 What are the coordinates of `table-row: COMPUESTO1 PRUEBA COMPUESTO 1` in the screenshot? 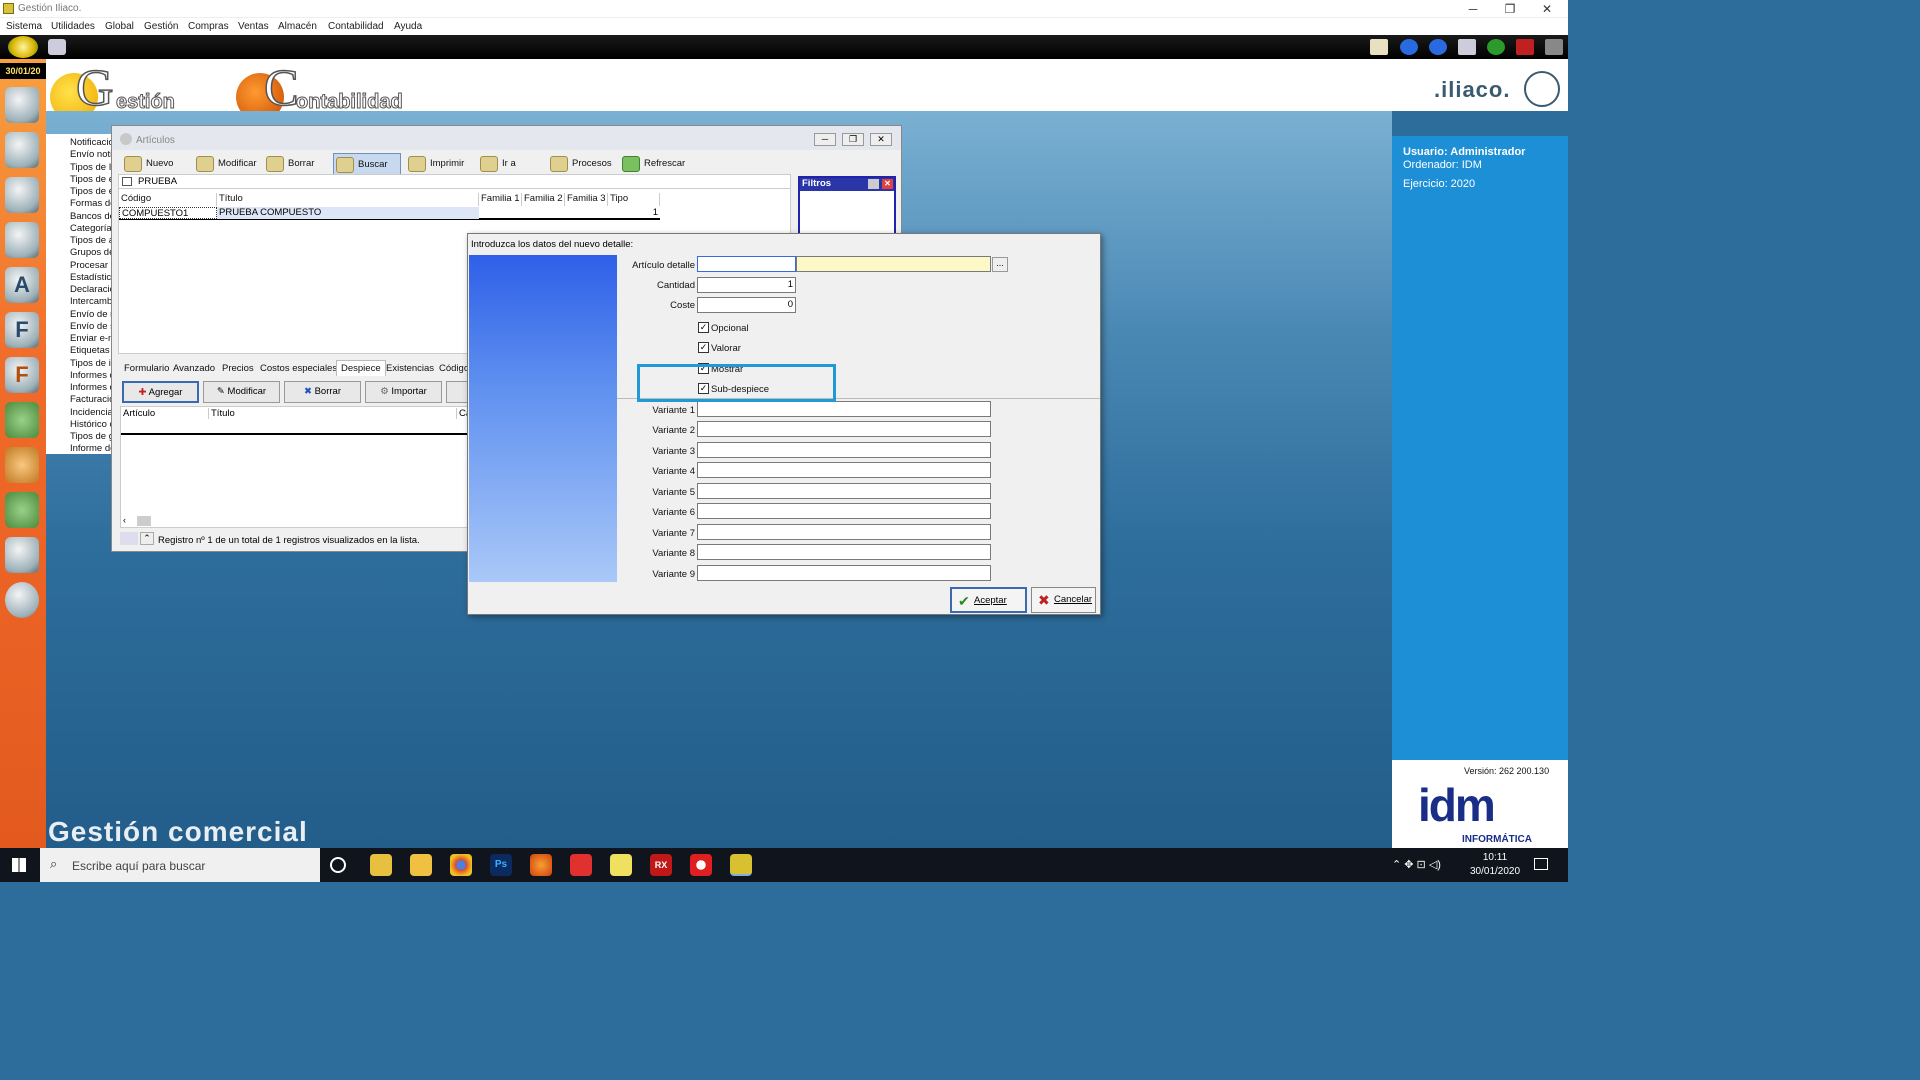 It's located at (389, 213).